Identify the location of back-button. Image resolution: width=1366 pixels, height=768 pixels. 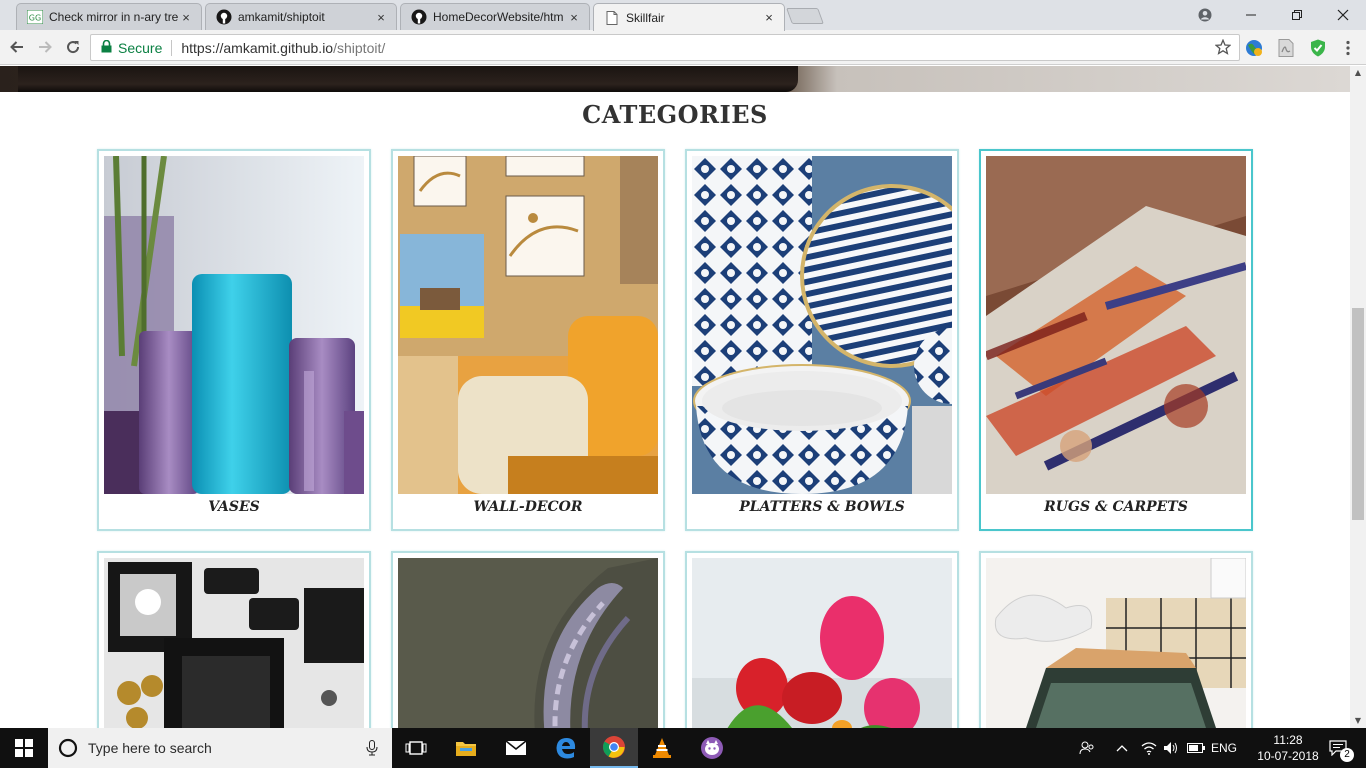
(17, 47).